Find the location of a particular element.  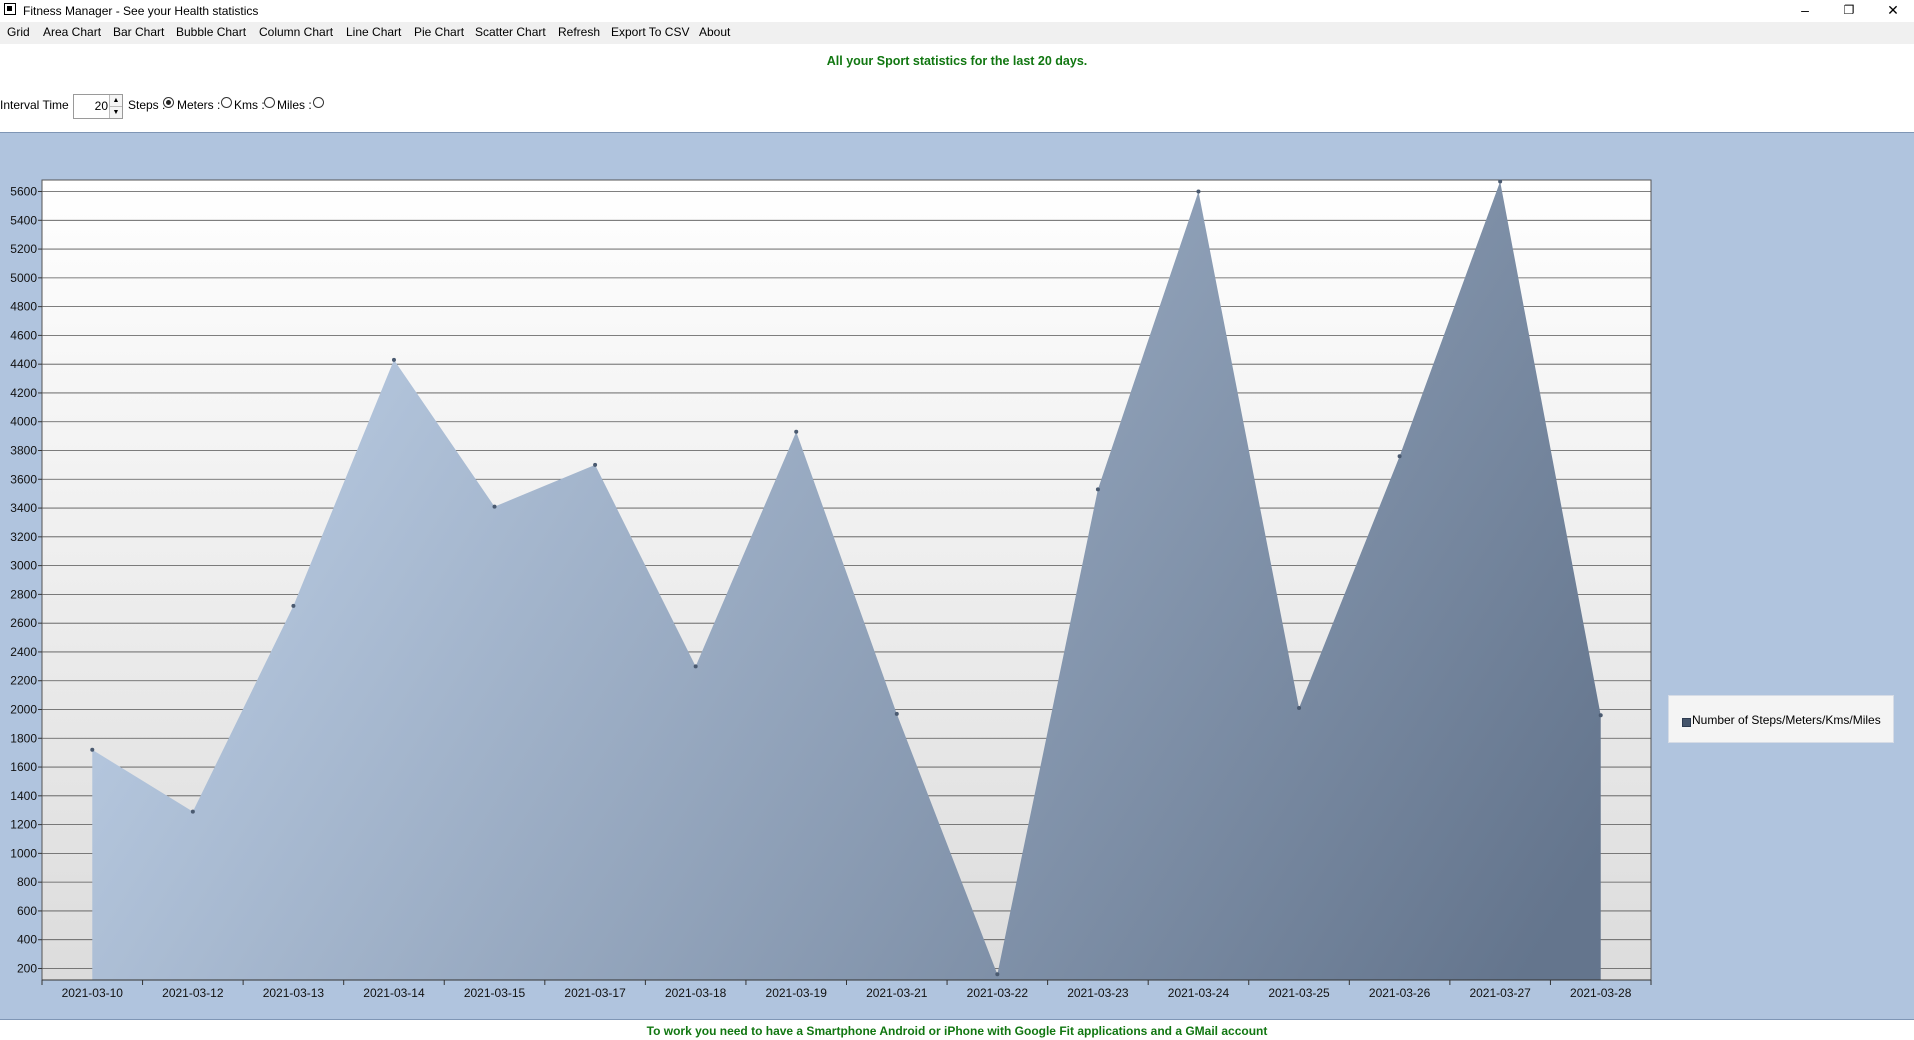

menu-item-area-chart: Area Chart is located at coordinates (72, 32).